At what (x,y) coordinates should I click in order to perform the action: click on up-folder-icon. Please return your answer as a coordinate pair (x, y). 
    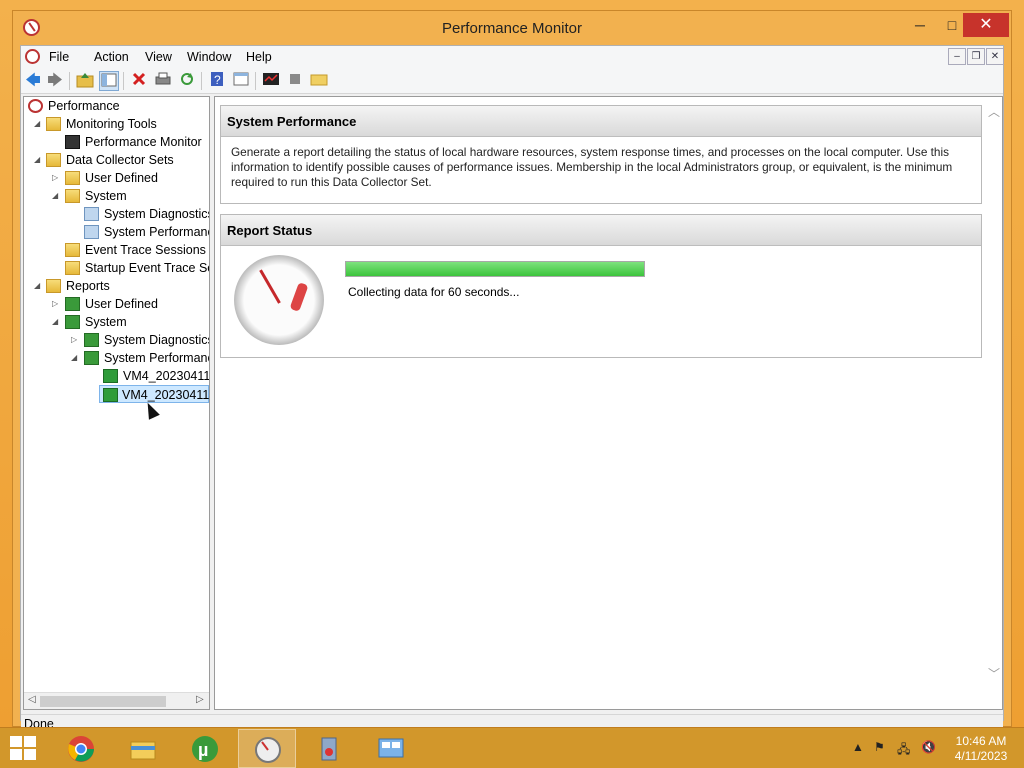
    Looking at the image, I should click on (85, 81).